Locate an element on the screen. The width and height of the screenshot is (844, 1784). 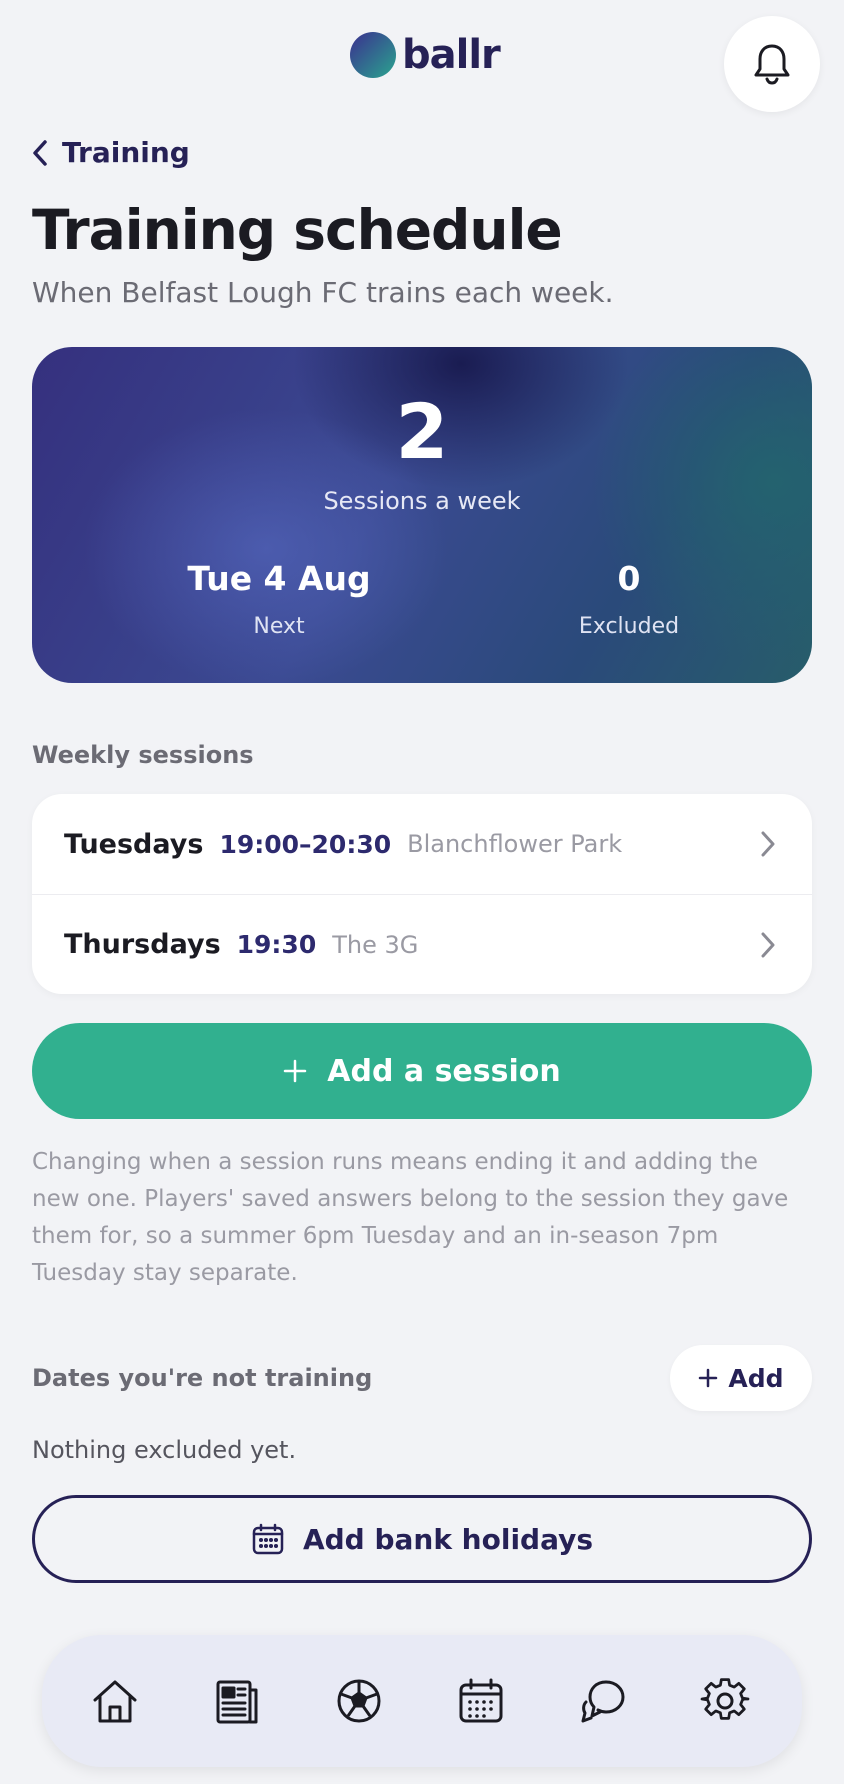
next-session-stat: Tue 4 Aug Next is located at coordinates (279, 599).